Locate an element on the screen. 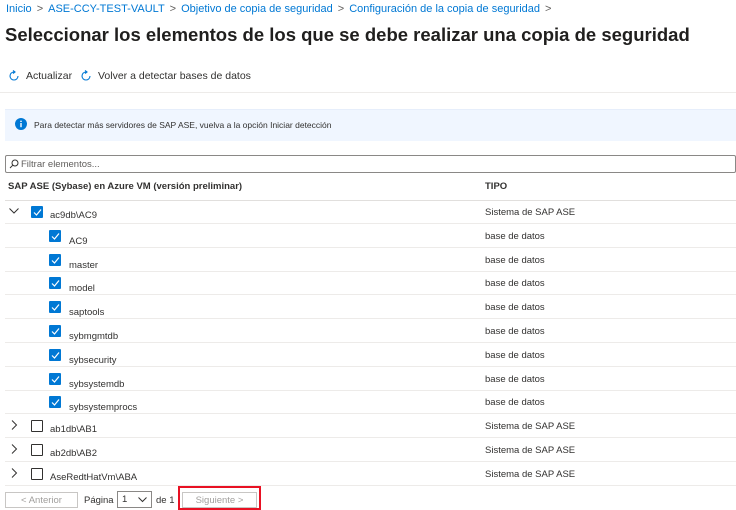  tree-row-system: ab1db\AB1 Sistema de SAP ASE is located at coordinates (370, 427).